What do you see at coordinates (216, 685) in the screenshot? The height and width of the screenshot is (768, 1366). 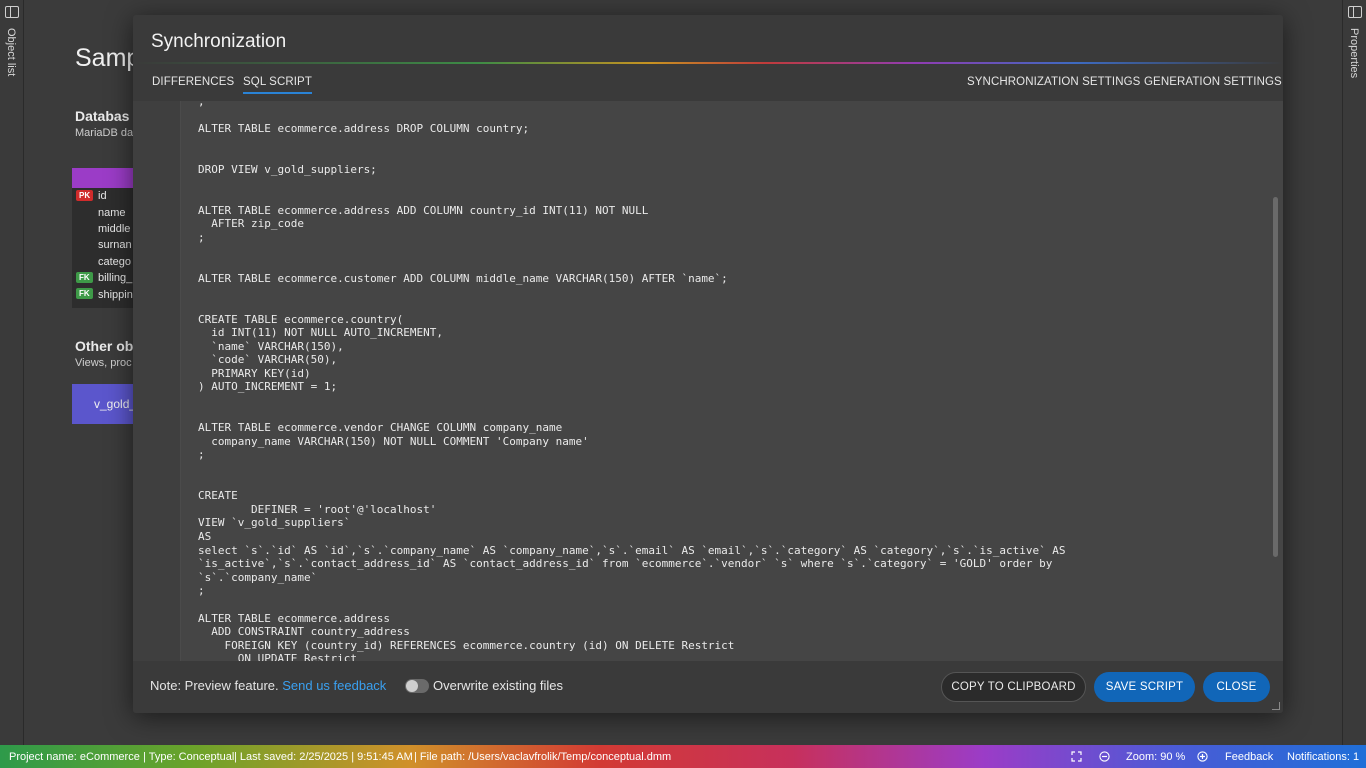 I see `preview-note-text: Note: Preview feature.` at bounding box center [216, 685].